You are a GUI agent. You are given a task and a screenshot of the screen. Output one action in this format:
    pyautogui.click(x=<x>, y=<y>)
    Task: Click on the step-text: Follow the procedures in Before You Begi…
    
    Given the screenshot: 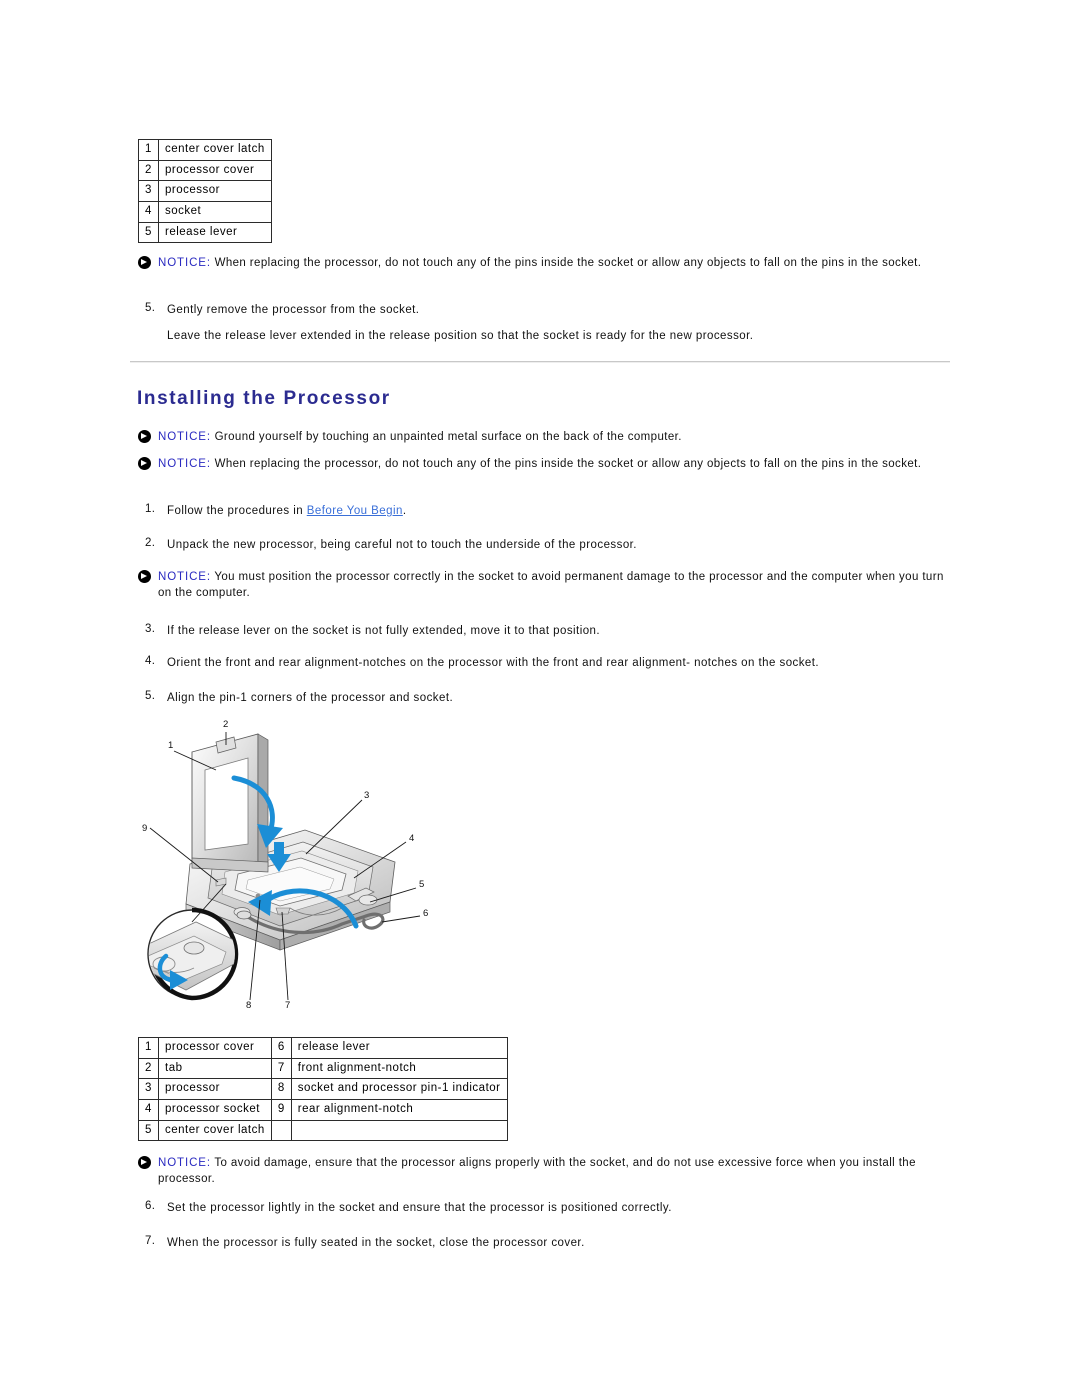 What is the action you would take?
    pyautogui.click(x=286, y=511)
    